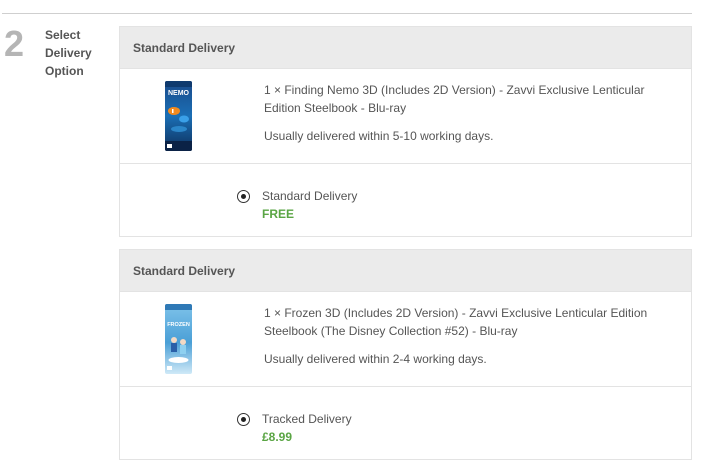  Describe the element at coordinates (277, 437) in the screenshot. I see `delivery-option-price: £8.99` at that location.